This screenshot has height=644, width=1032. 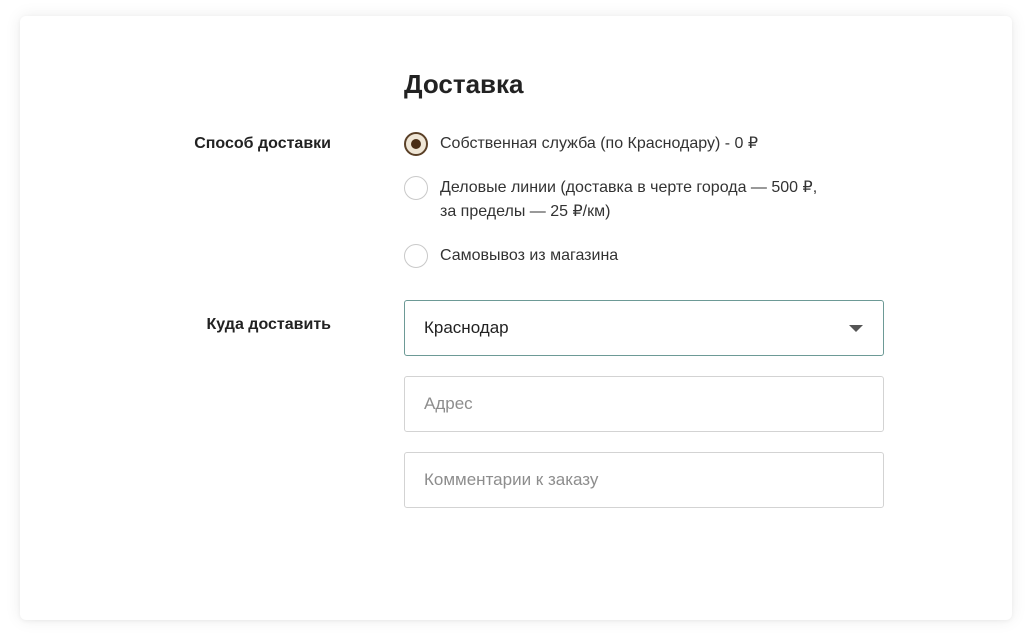 I want to click on delivery-method-label: Способ доставки, so click(x=262, y=143).